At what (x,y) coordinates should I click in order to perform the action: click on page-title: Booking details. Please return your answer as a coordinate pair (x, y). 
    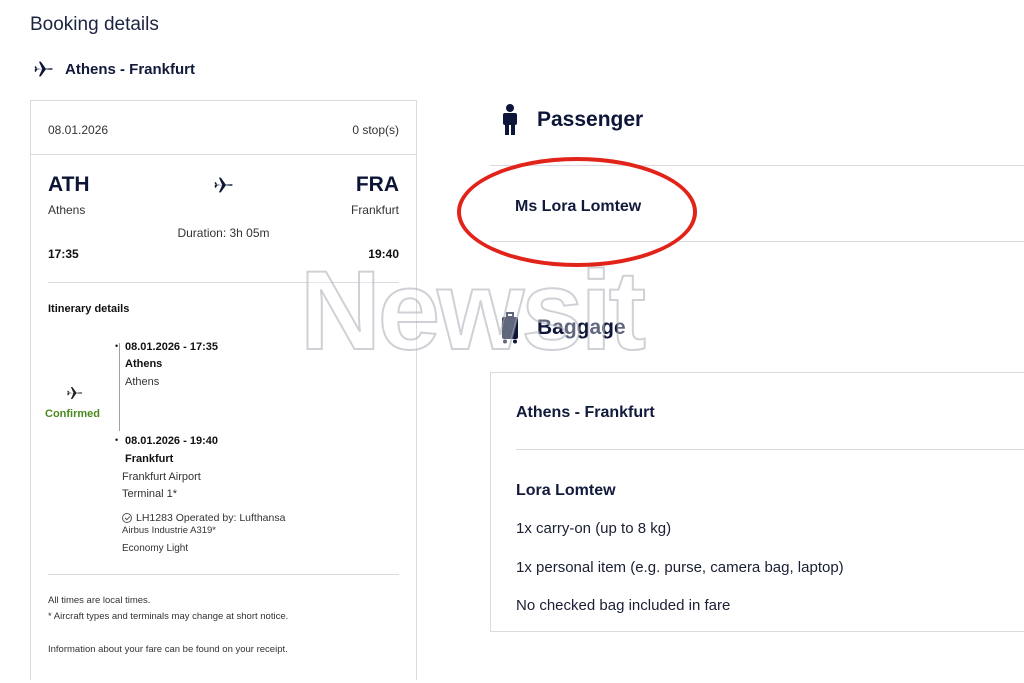
    Looking at the image, I should click on (94, 24).